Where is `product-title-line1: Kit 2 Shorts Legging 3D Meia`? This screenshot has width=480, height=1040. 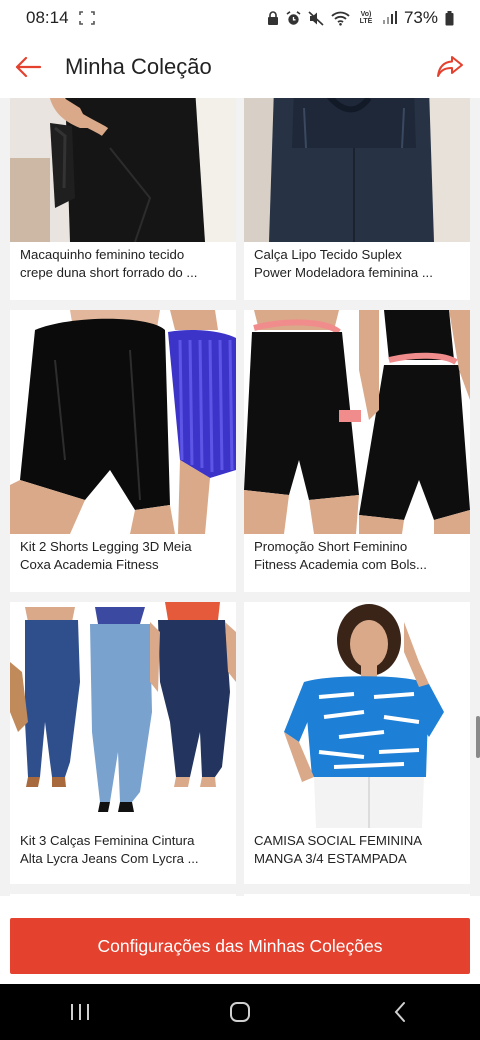 product-title-line1: Kit 2 Shorts Legging 3D Meia is located at coordinates (106, 546).